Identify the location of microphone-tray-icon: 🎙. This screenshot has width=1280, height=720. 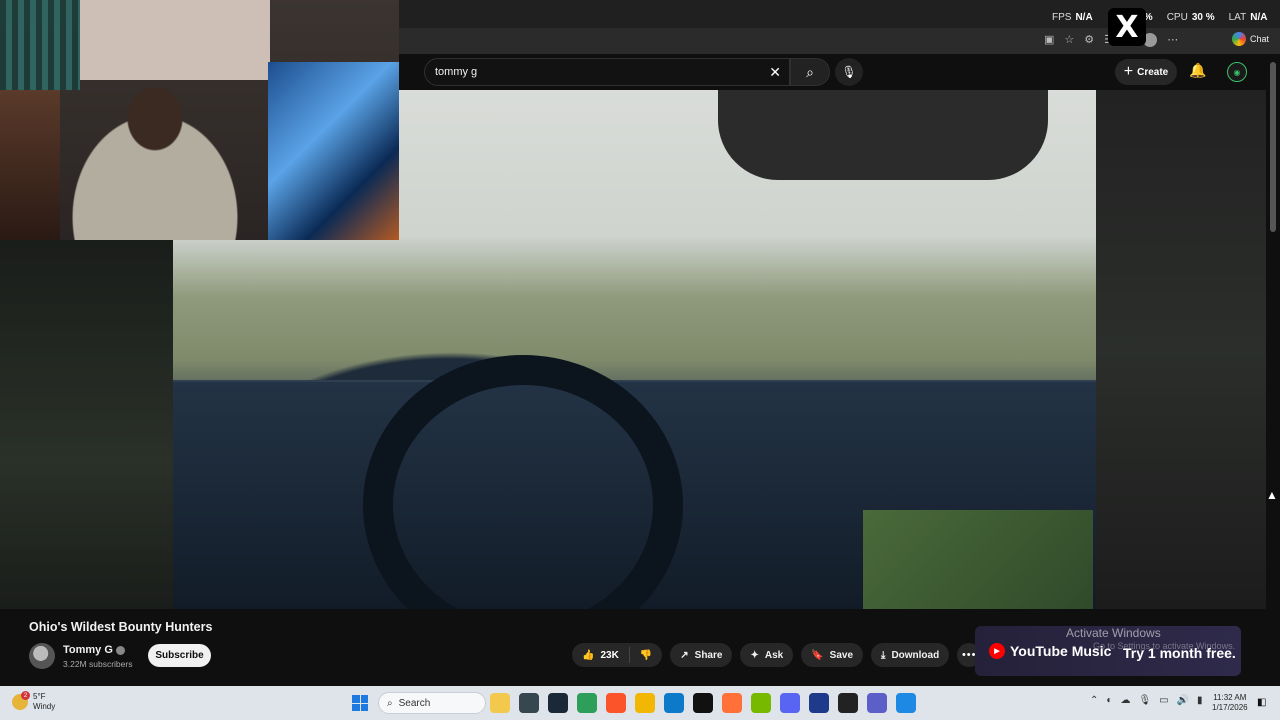
(1144, 700).